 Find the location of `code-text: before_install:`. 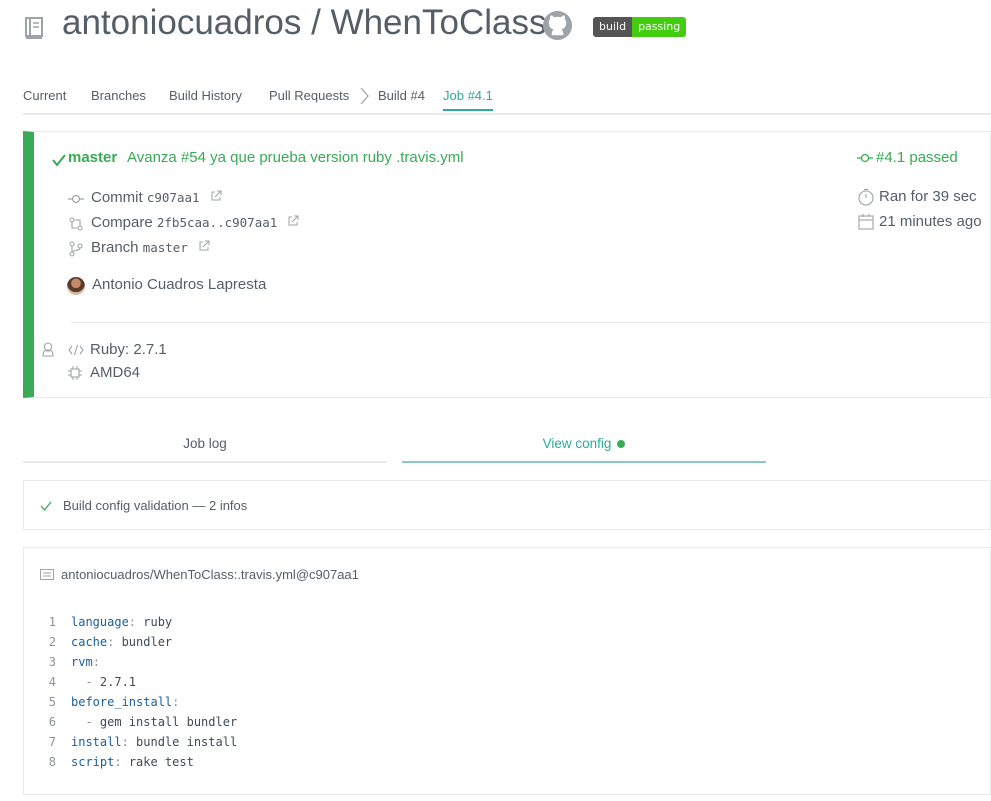

code-text: before_install: is located at coordinates (125, 702).